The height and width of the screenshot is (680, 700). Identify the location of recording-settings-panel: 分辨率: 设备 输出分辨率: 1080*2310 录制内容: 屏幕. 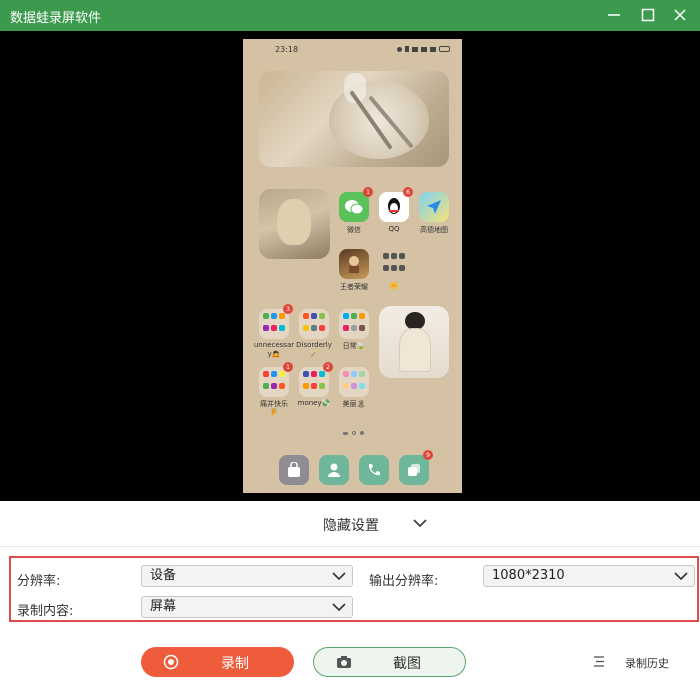
(354, 589).